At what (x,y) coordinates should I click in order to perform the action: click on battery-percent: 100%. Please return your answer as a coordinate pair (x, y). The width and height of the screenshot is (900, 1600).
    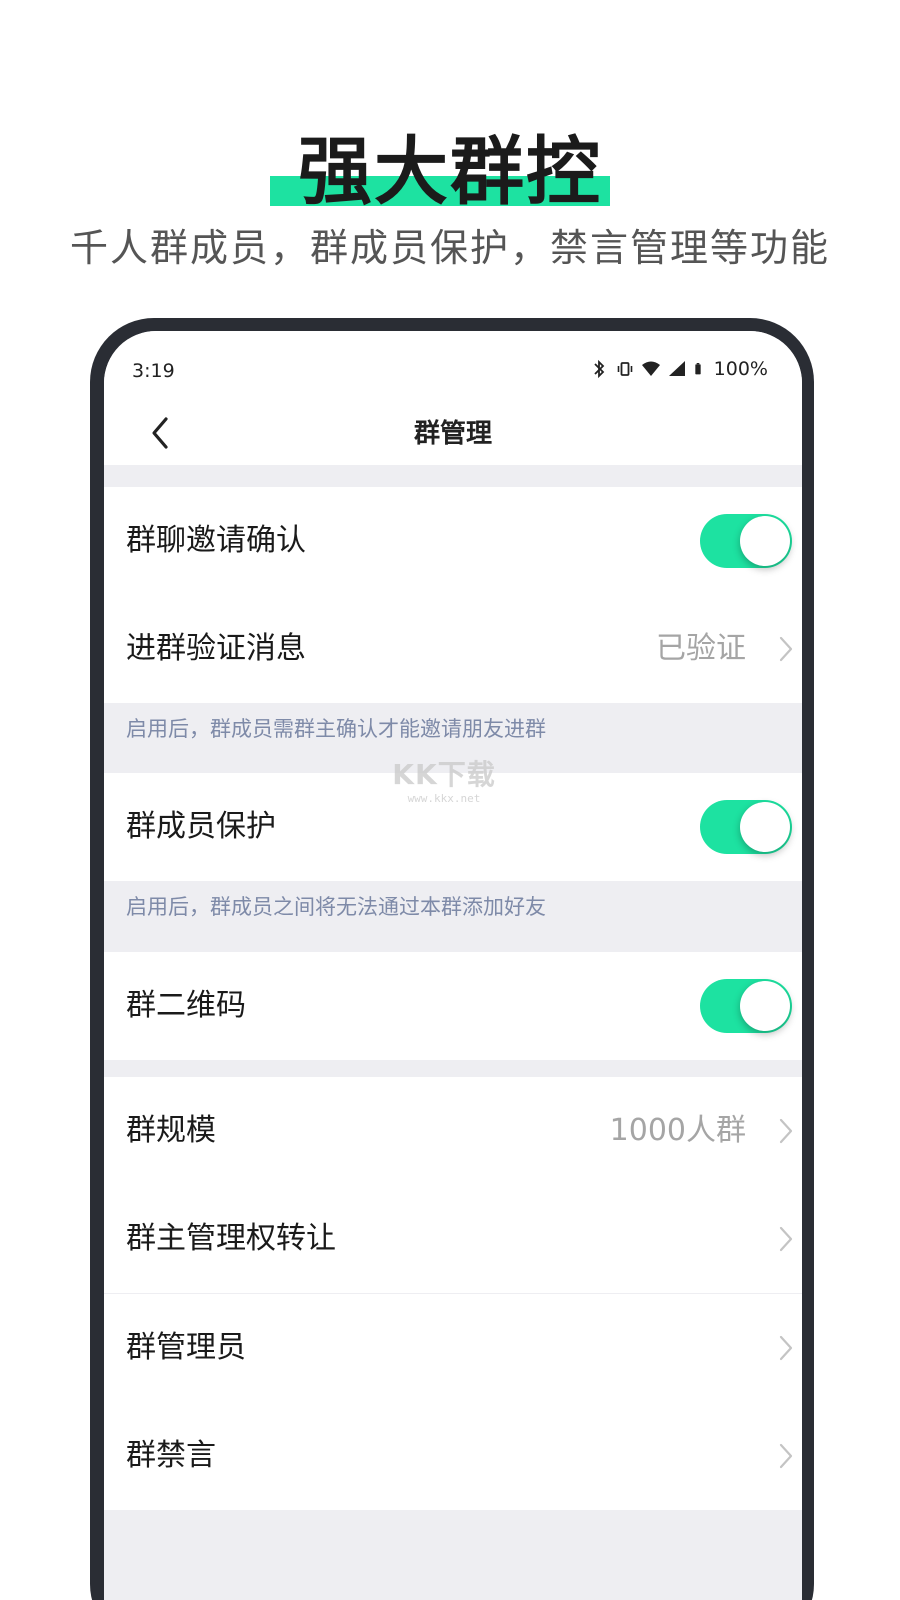
    Looking at the image, I should click on (740, 369).